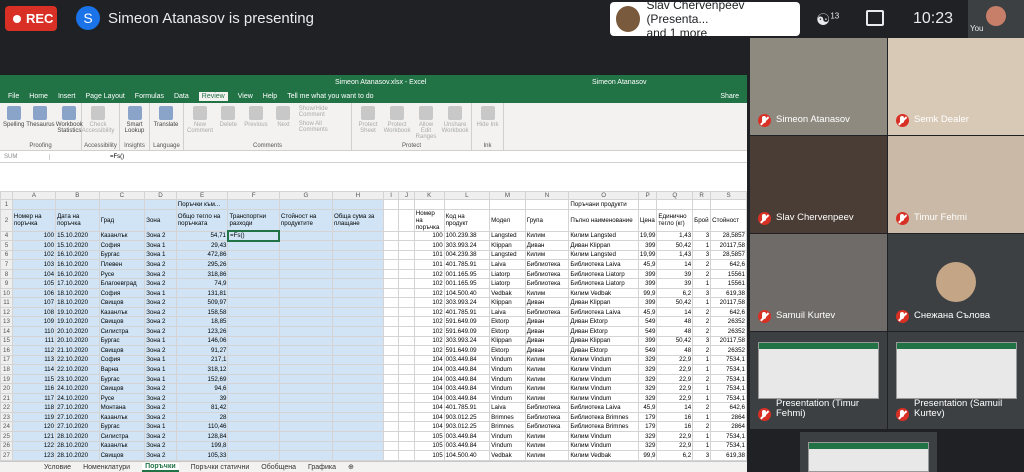 The width and height of the screenshot is (1024, 472). What do you see at coordinates (429, 236) in the screenshot?
I see `product-cell: 100` at bounding box center [429, 236].